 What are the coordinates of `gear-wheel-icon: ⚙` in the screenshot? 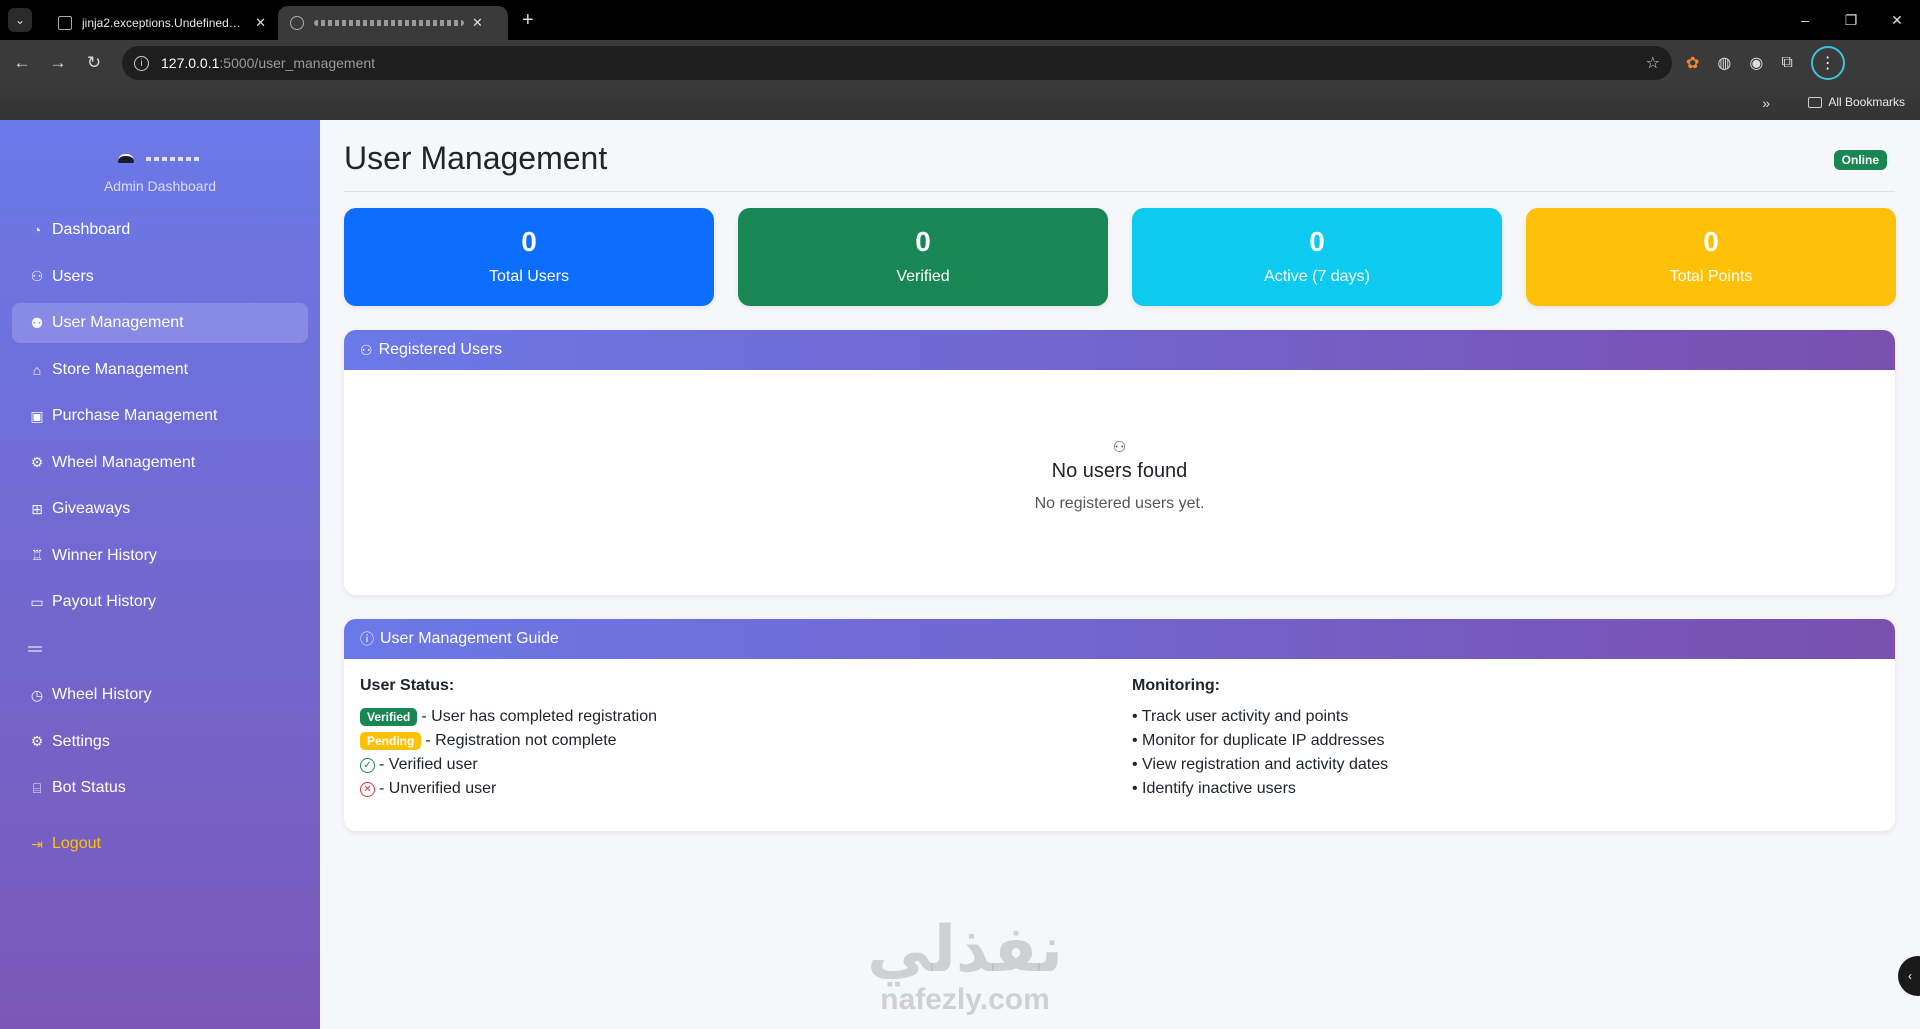 It's located at (37, 462).